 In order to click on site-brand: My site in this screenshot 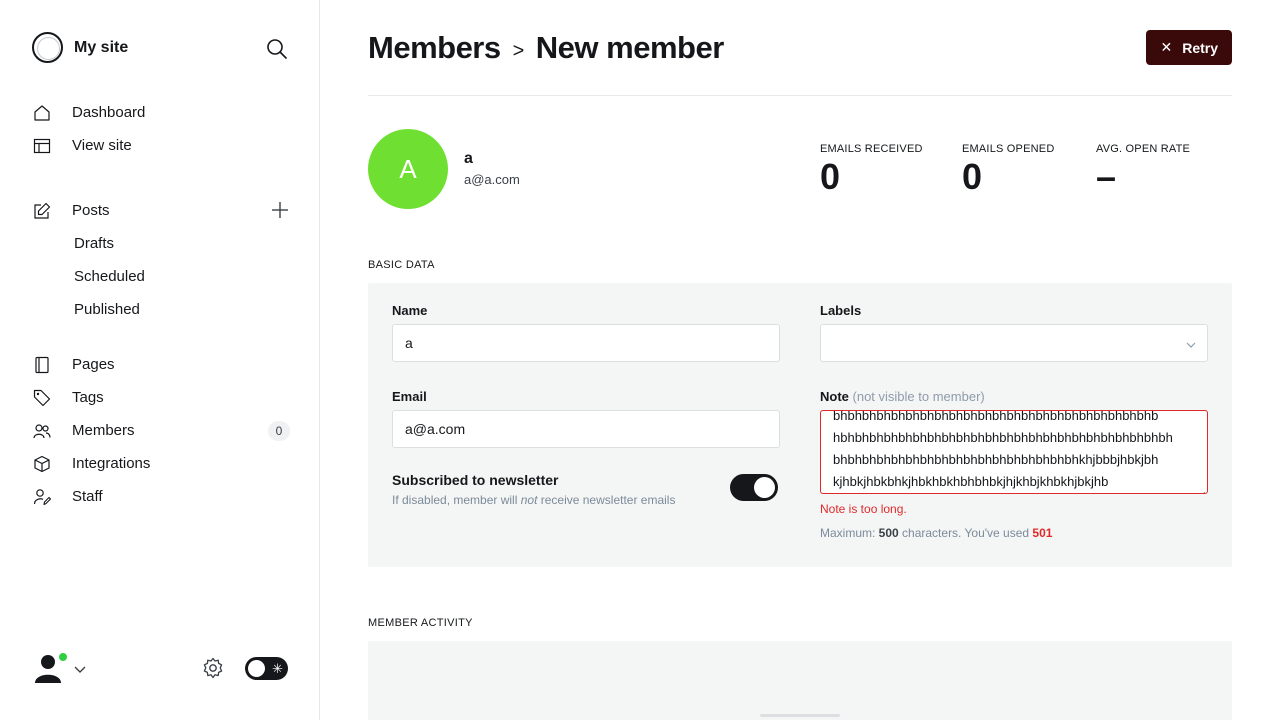, I will do `click(80, 47)`.